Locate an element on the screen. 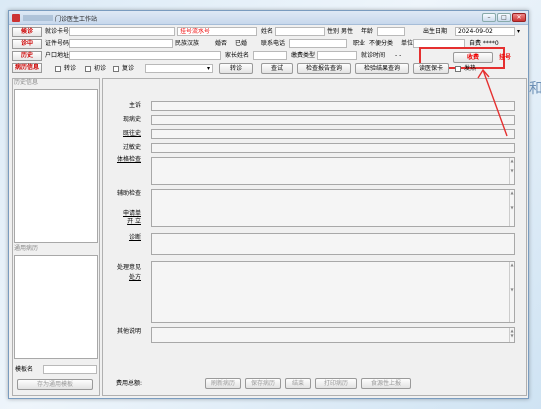 The height and width of the screenshot is (409, 541). annotation-arrow-head is located at coordinates (483, 73).